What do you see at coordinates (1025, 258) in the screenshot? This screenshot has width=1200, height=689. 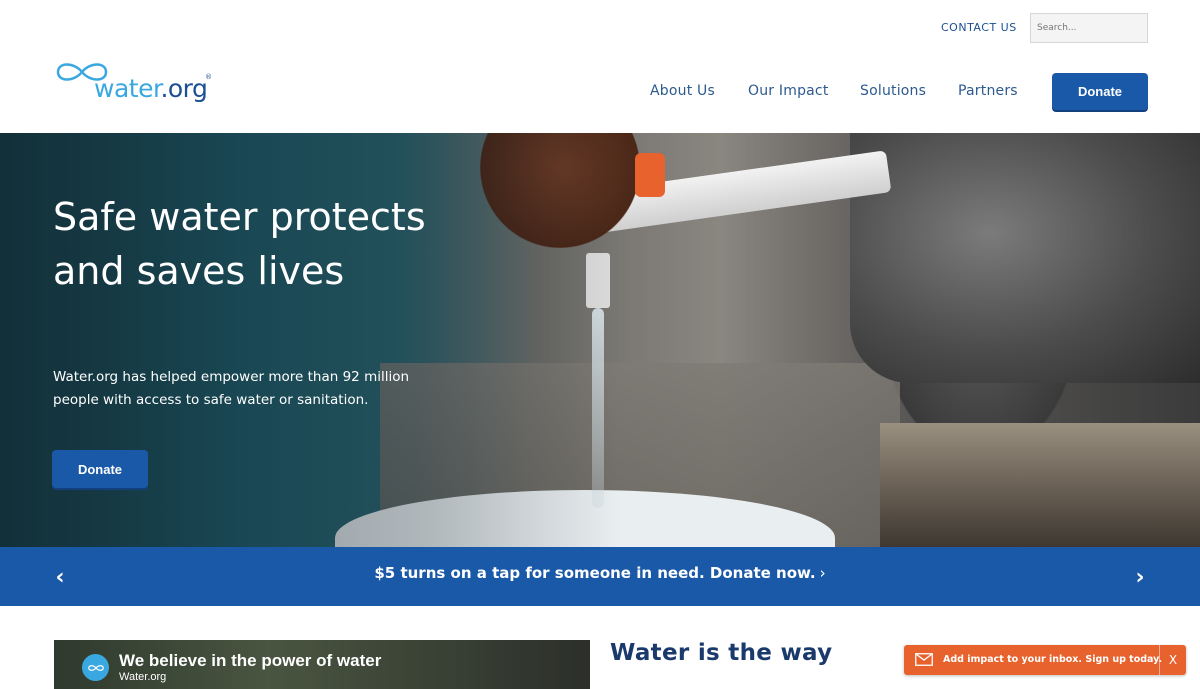 I see `hero-water-tank-image` at bounding box center [1025, 258].